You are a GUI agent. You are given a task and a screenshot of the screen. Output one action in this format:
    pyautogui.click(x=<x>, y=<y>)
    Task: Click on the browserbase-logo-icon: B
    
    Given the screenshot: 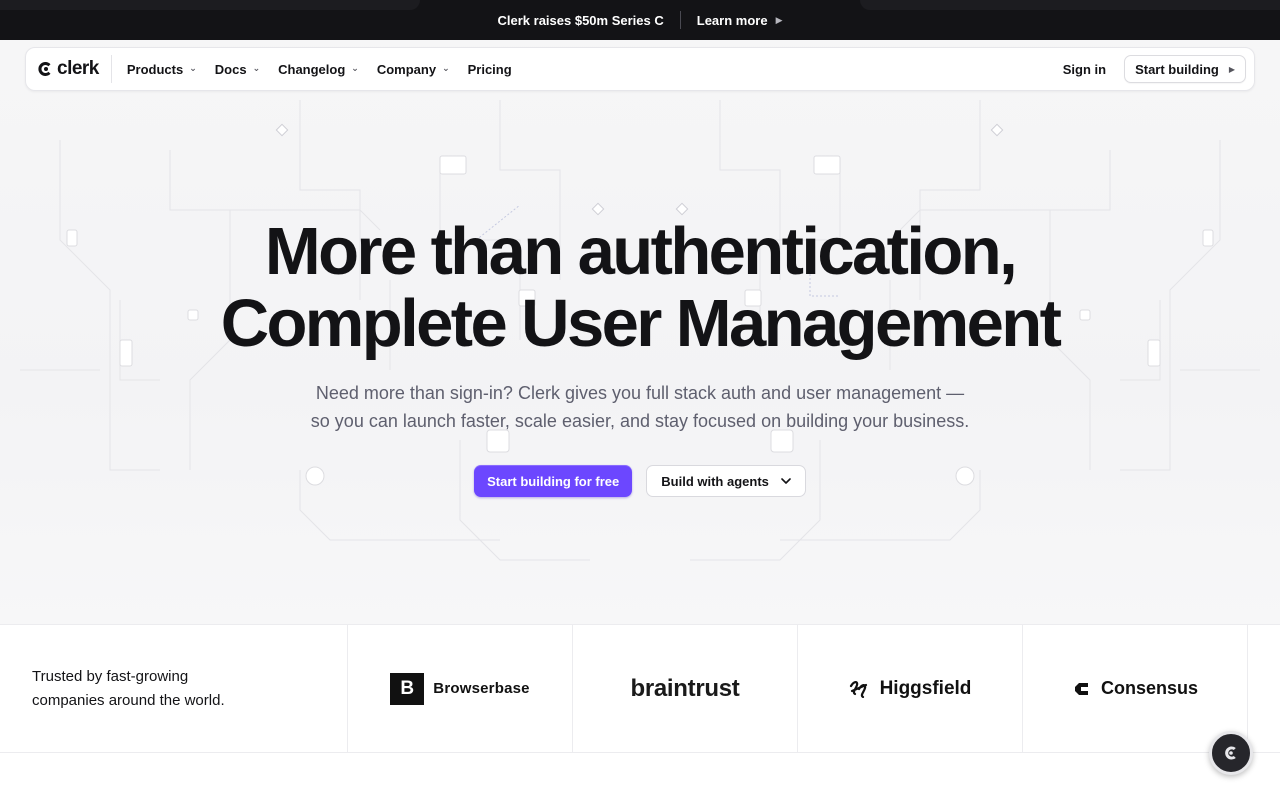 What is the action you would take?
    pyautogui.click(x=407, y=688)
    